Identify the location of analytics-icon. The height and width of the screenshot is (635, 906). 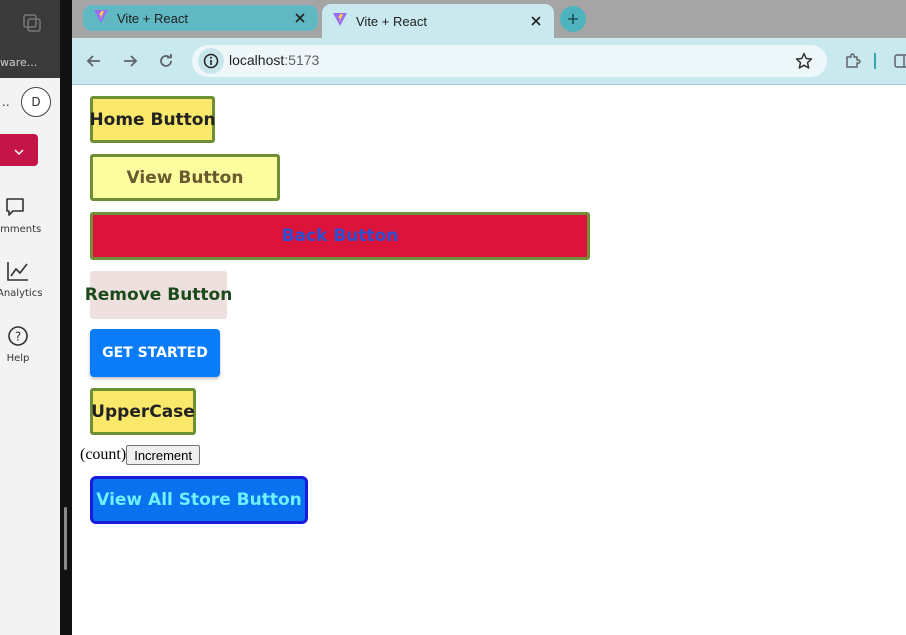
(18, 274).